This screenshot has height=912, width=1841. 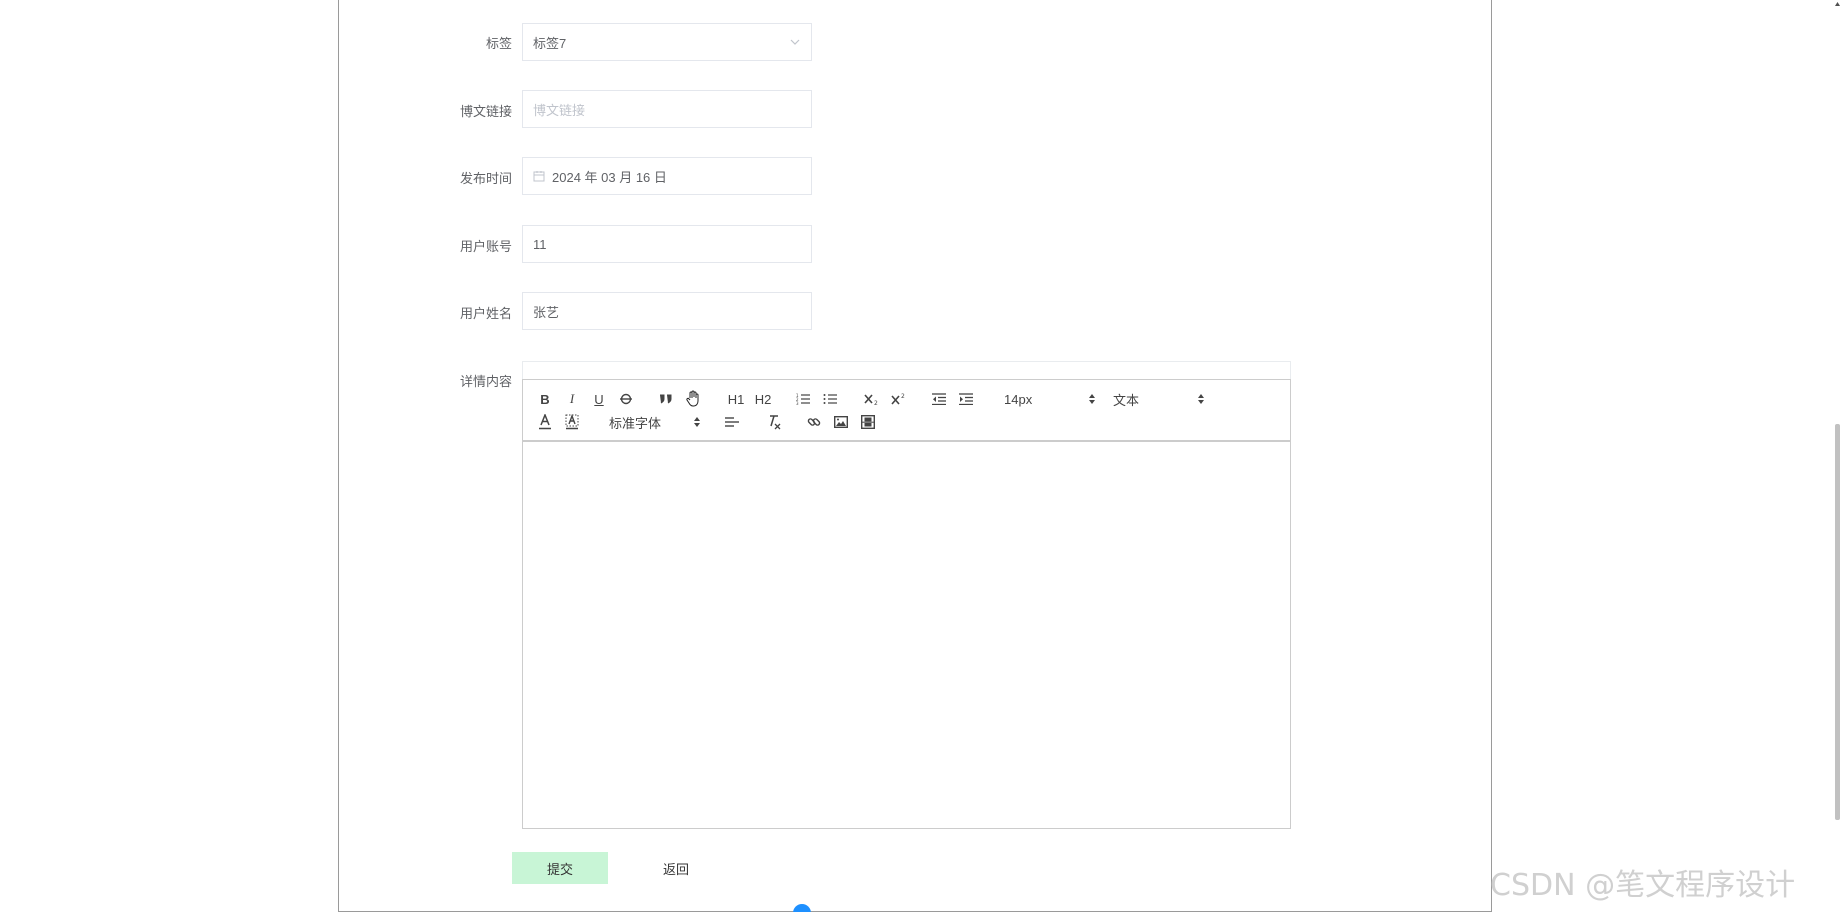 What do you see at coordinates (814, 422) in the screenshot?
I see `link-icon` at bounding box center [814, 422].